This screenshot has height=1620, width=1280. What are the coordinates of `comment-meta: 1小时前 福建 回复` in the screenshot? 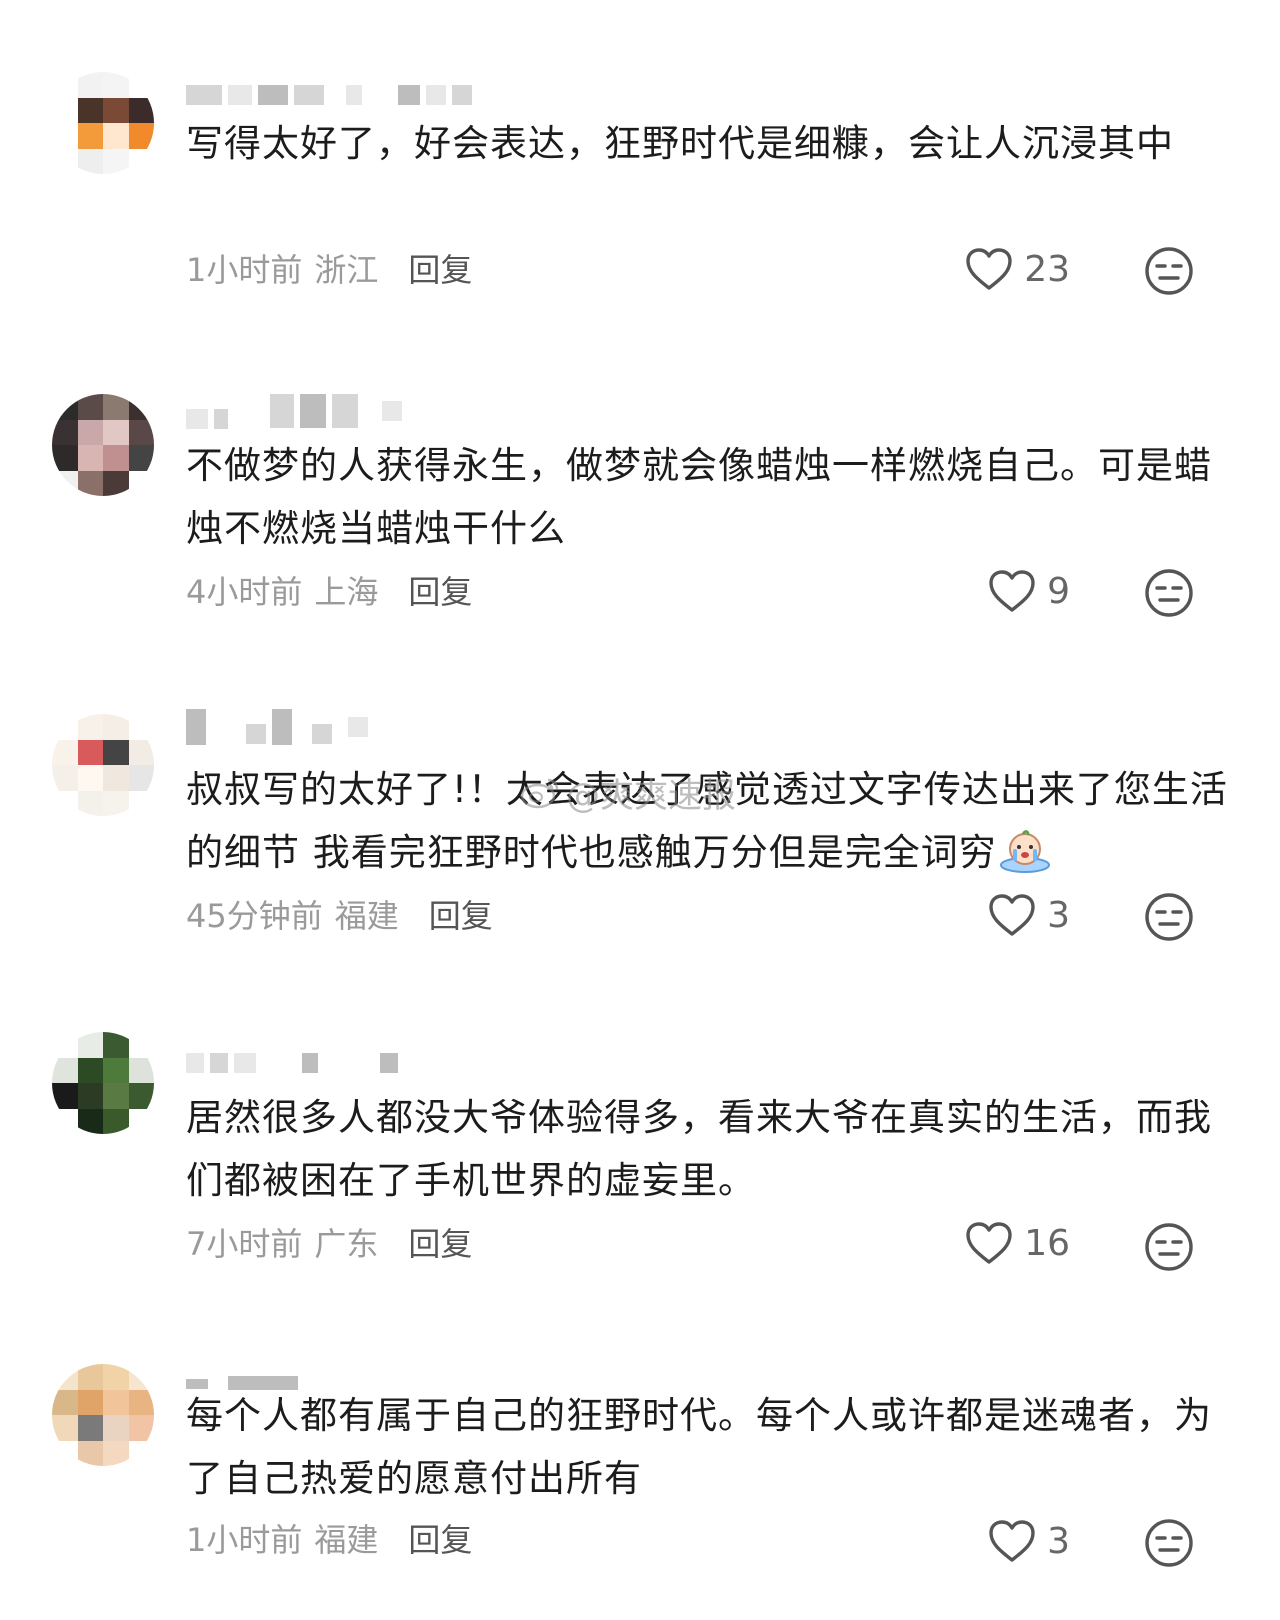 It's located at (329, 1540).